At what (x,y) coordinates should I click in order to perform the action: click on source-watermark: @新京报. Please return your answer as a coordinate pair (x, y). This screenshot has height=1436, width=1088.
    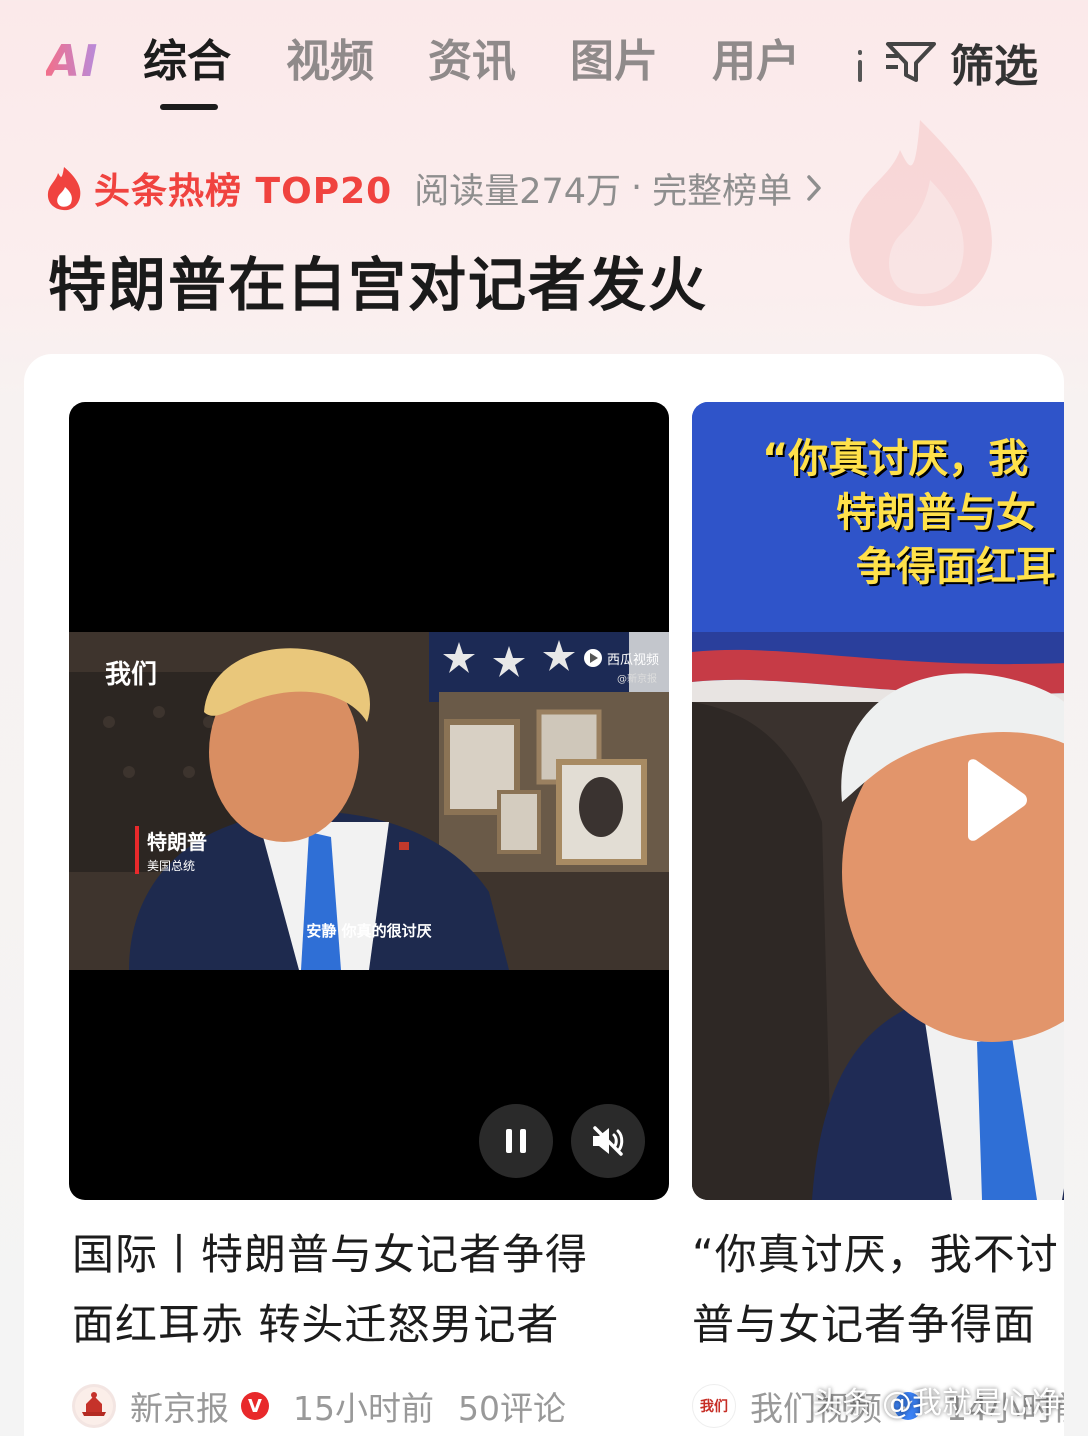
    Looking at the image, I should click on (637, 679).